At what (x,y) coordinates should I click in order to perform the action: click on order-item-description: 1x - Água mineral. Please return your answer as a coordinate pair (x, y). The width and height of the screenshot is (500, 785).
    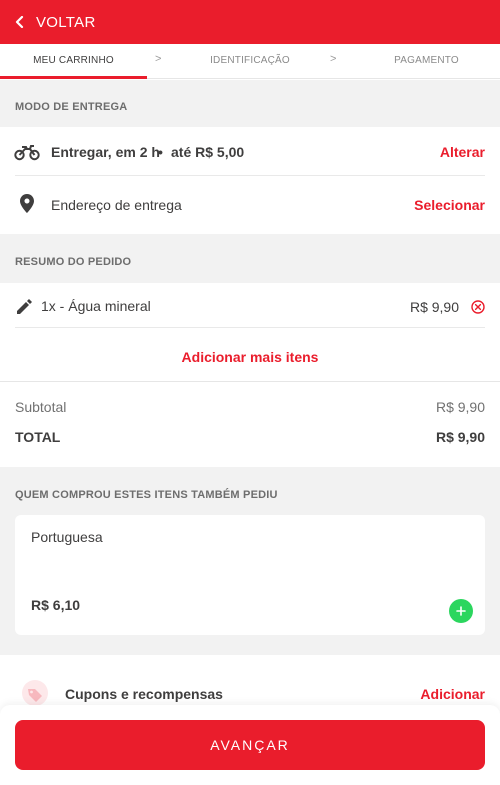
    Looking at the image, I should click on (96, 306).